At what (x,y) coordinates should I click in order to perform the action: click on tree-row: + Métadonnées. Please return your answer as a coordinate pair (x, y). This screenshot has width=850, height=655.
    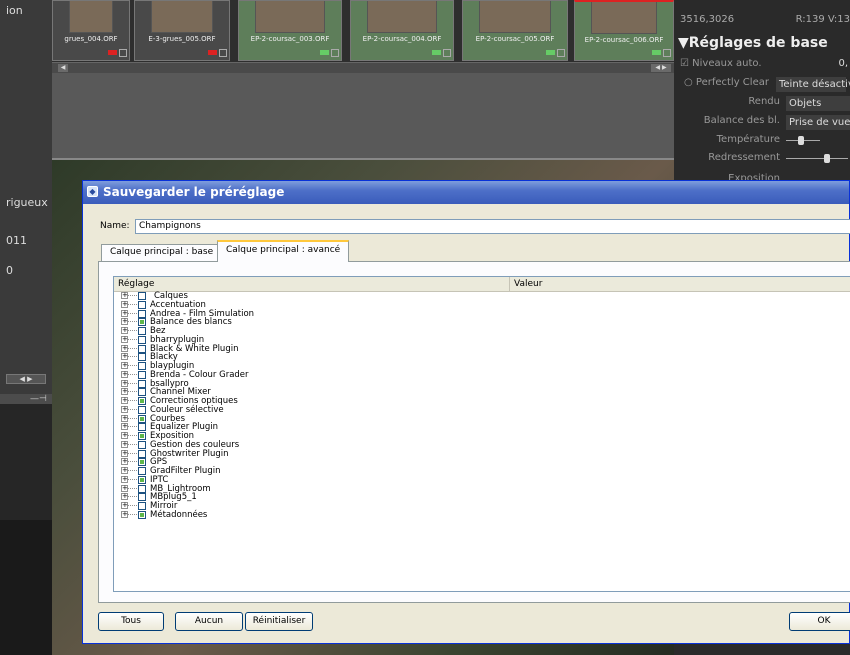
    Looking at the image, I should click on (482, 515).